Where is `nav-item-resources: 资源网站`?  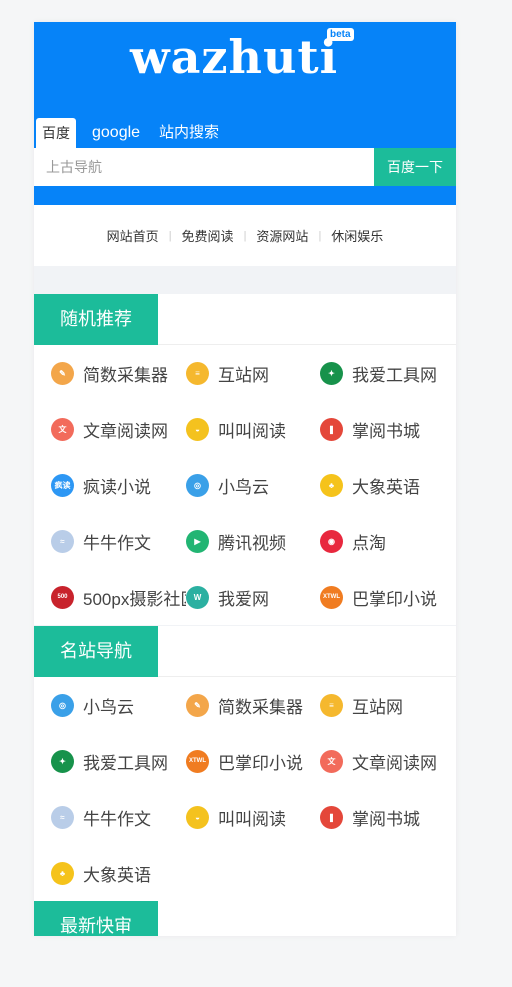 nav-item-resources: 资源网站 is located at coordinates (282, 235).